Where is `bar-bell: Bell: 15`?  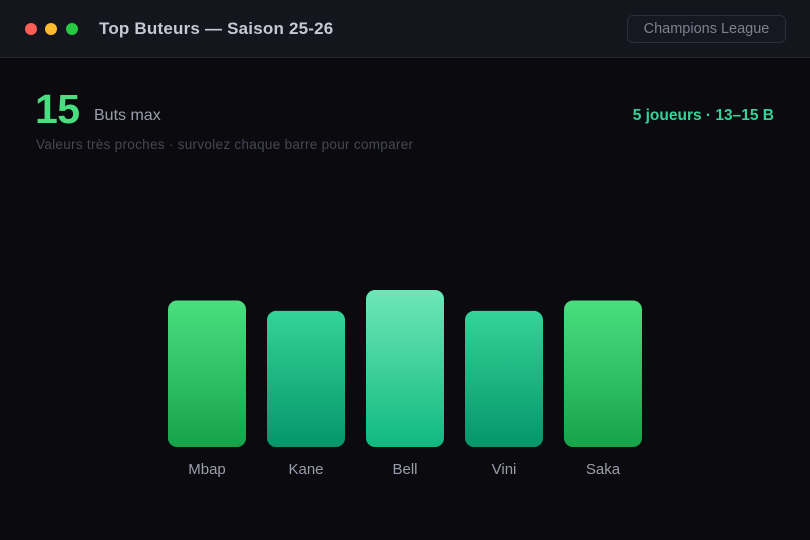
bar-bell: Bell: 15 is located at coordinates (405, 368).